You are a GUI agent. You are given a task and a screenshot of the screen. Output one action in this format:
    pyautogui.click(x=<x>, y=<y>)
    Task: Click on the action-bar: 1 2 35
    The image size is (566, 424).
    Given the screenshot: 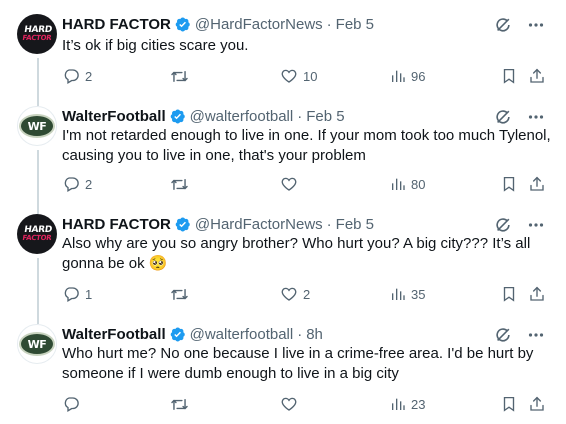 What is the action you would take?
    pyautogui.click(x=307, y=294)
    